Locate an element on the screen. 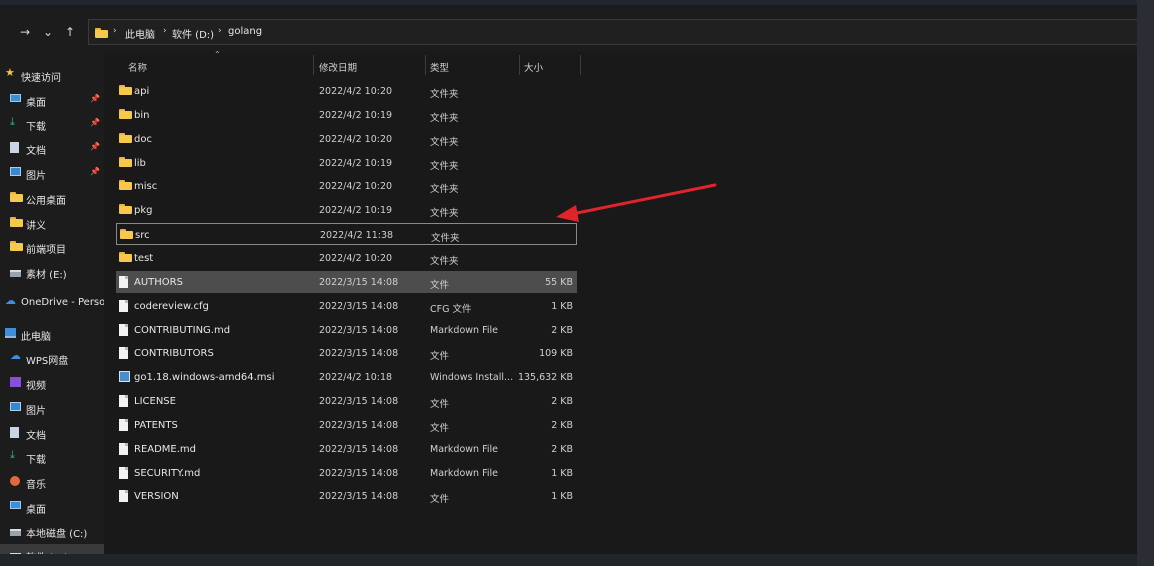  annotation-arrow-shaft is located at coordinates (643, 199).